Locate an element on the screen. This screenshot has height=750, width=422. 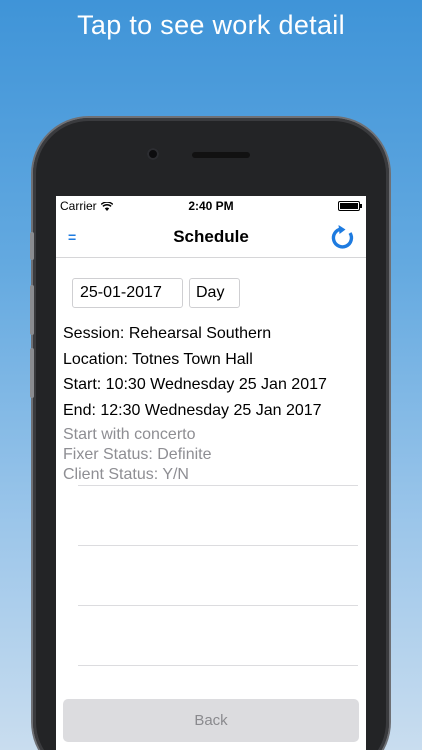
event-location: Location: Totnes Town Hall is located at coordinates (158, 359).